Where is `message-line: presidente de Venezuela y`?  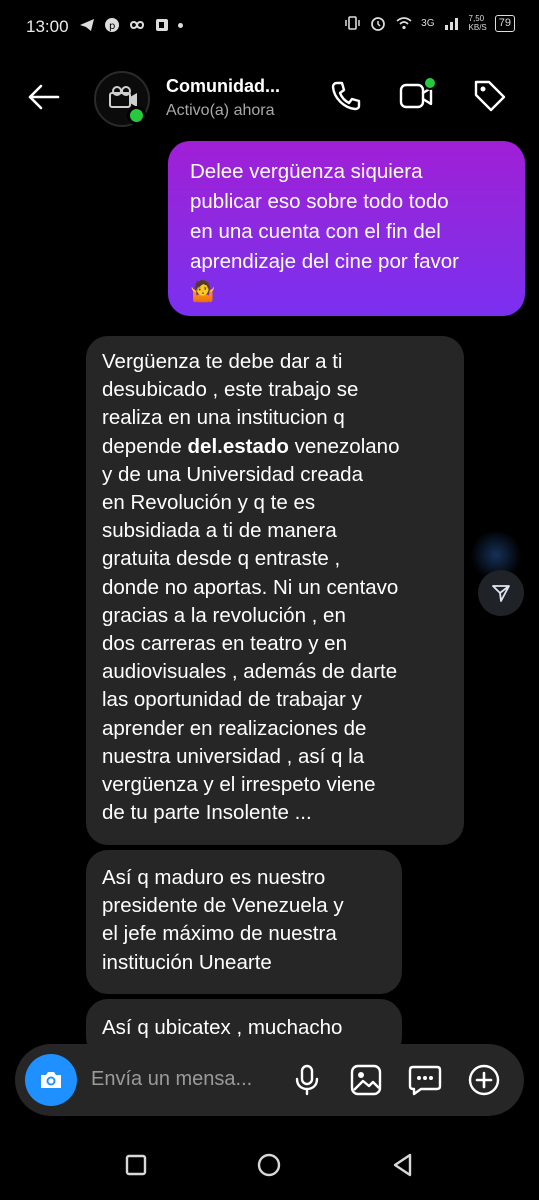
message-line: presidente de Venezuela y is located at coordinates (223, 906).